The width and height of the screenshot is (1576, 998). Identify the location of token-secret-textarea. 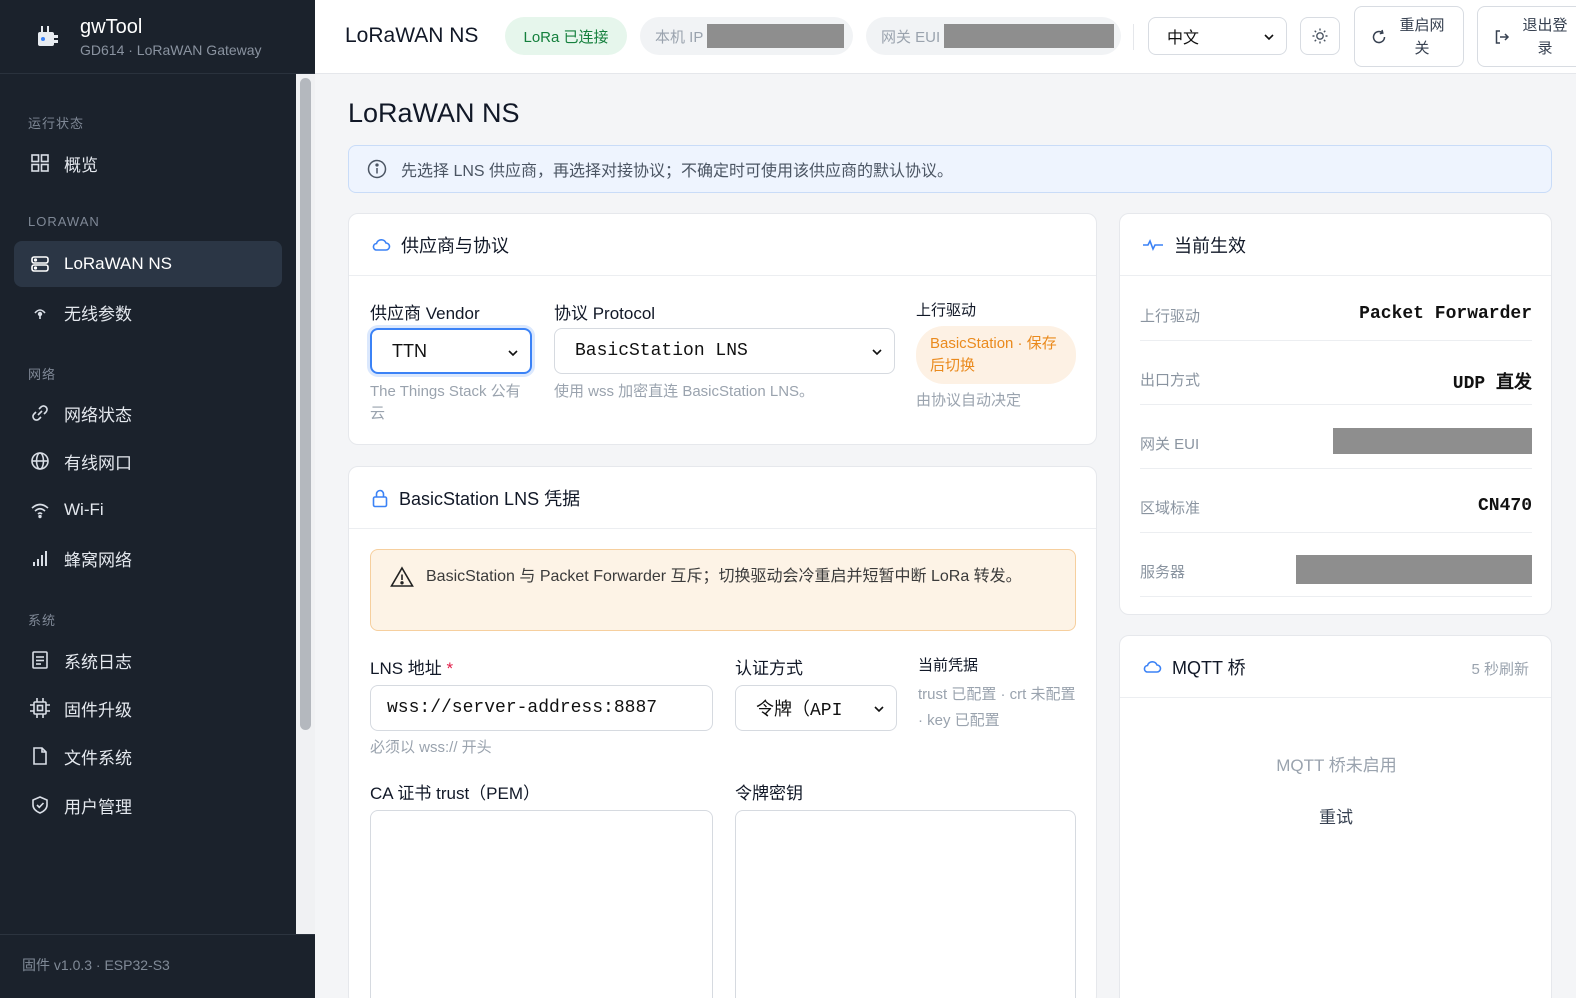
(905, 904).